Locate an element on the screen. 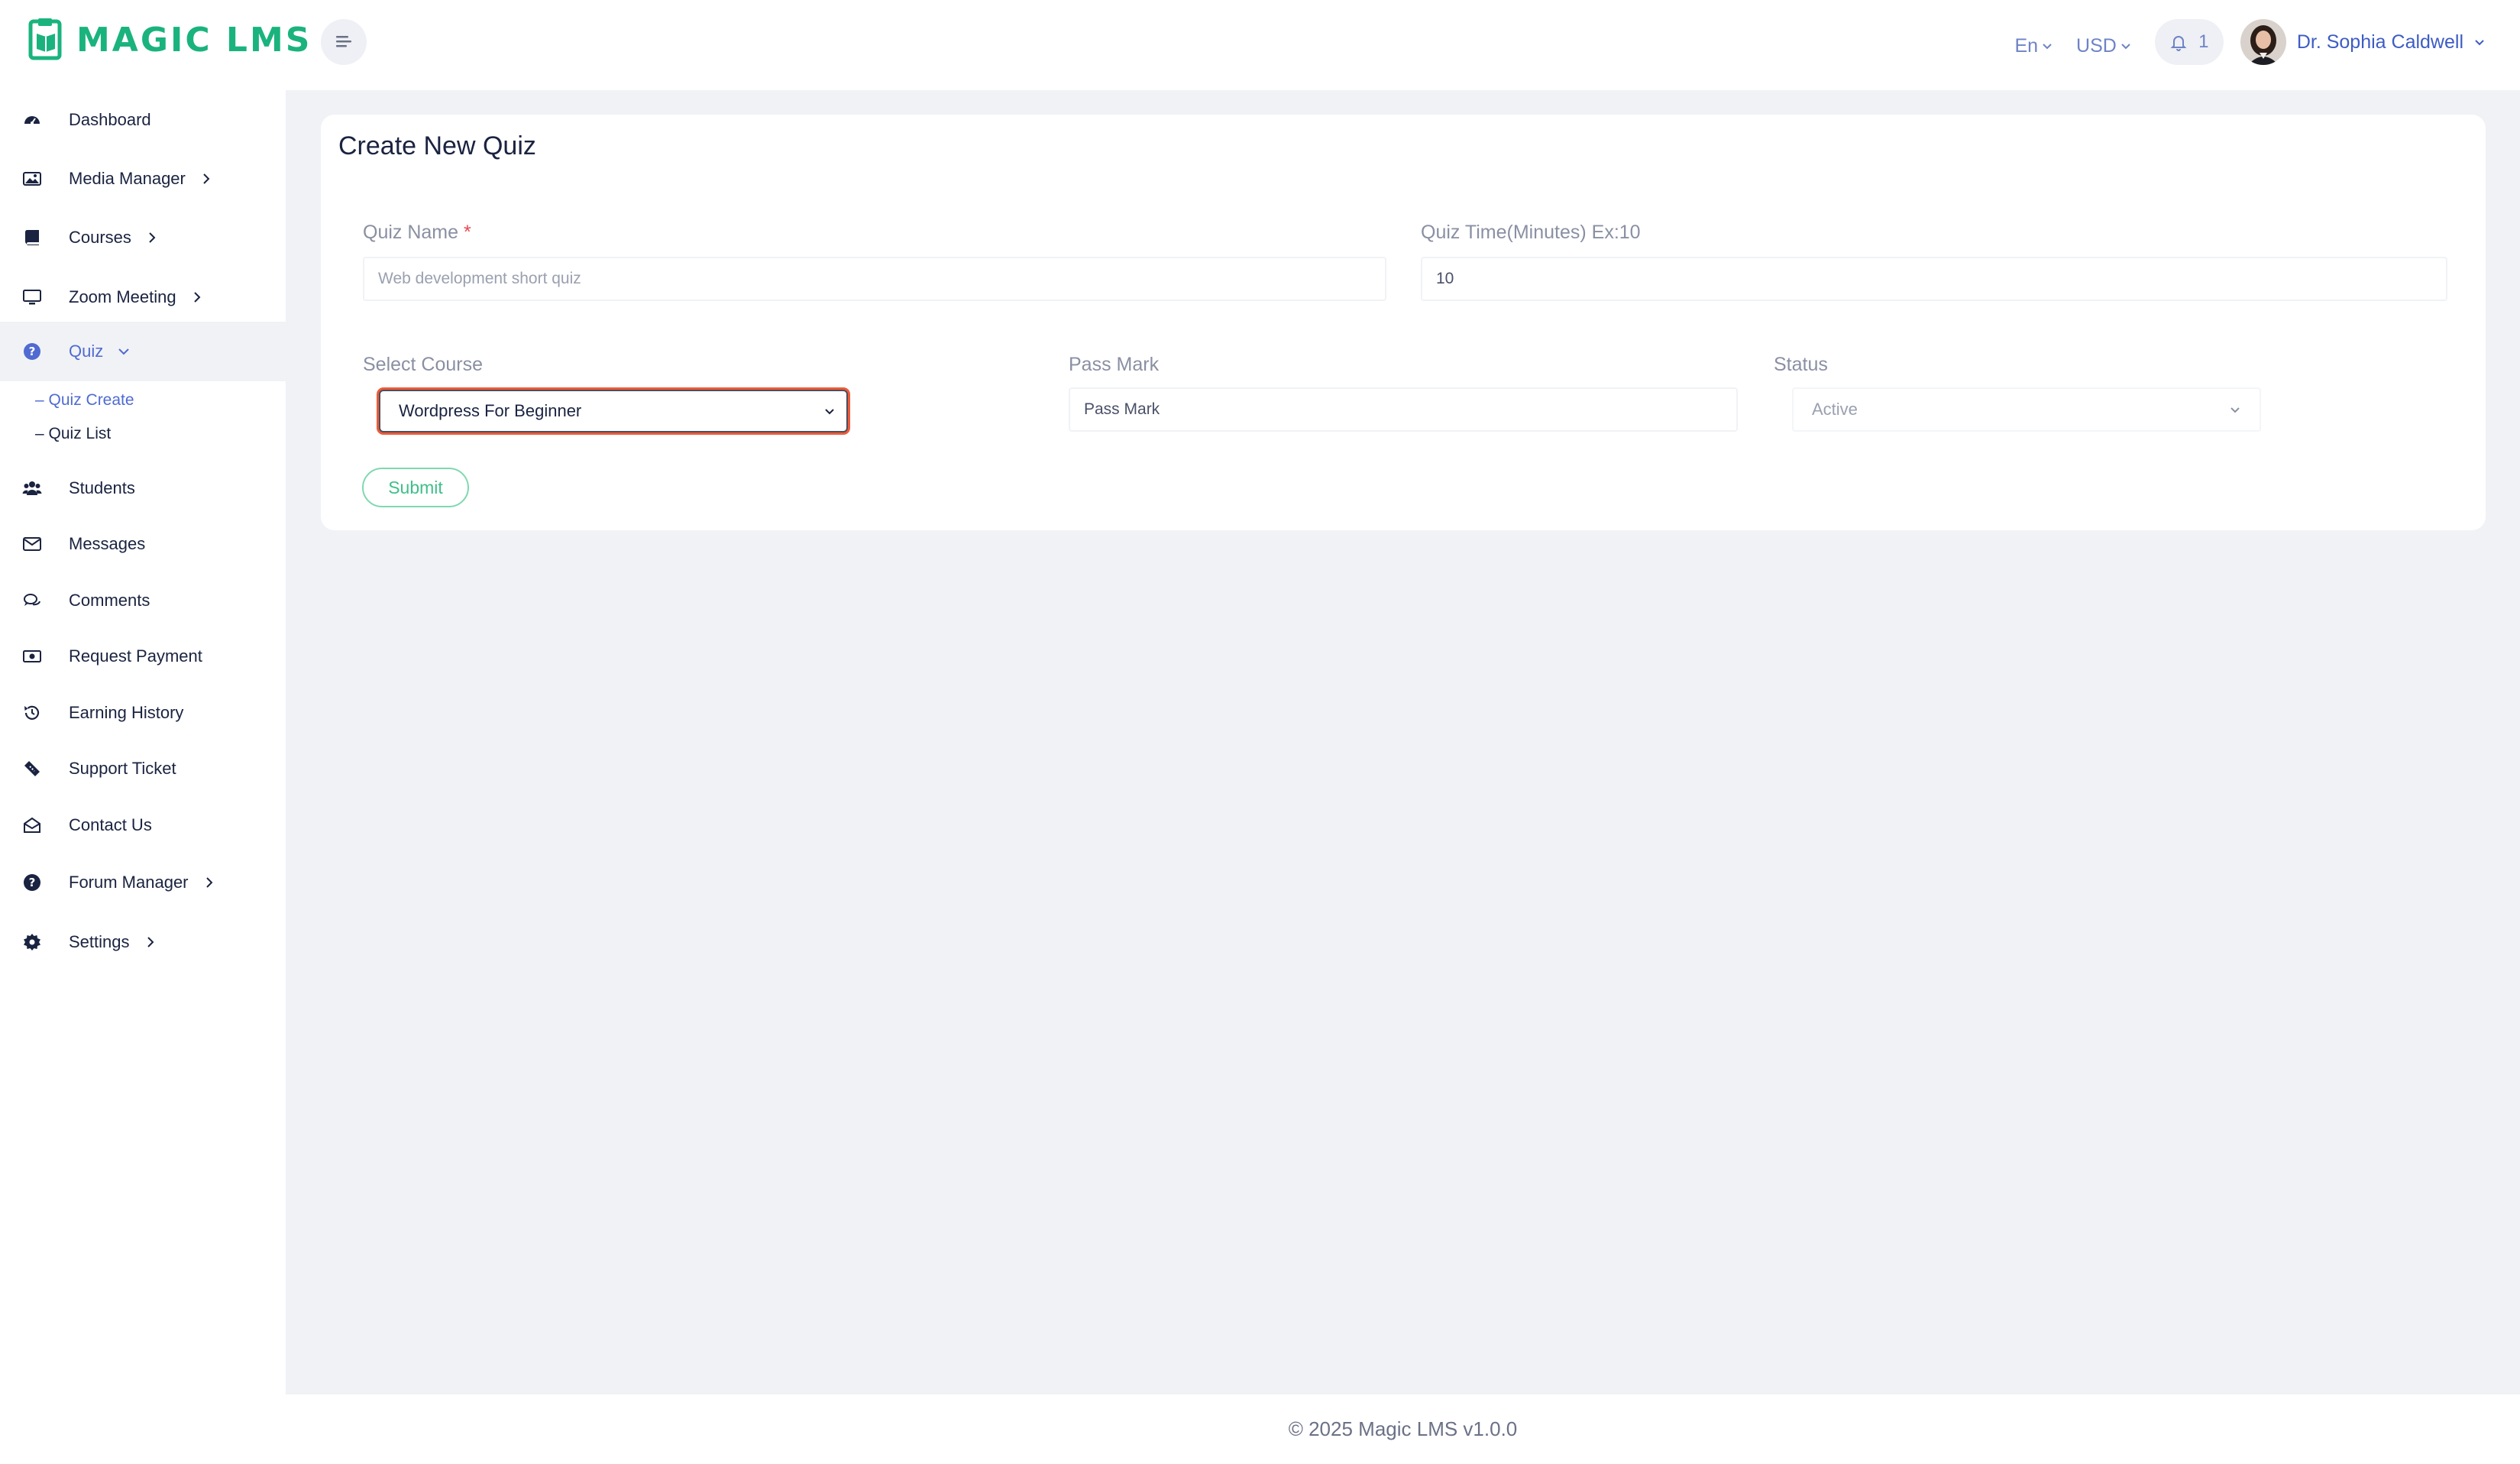 The image size is (2520, 1464). sidebar-item-label: Messages is located at coordinates (107, 543).